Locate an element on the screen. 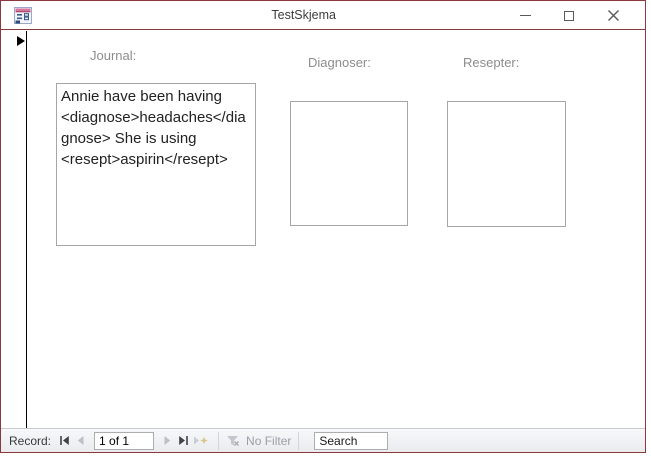  maximize-icon is located at coordinates (569, 15).